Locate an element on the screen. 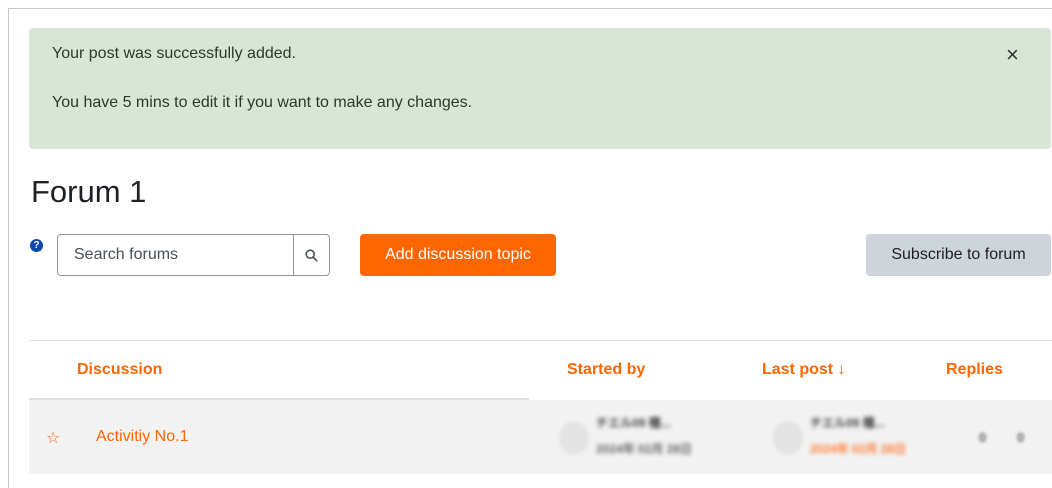  header-discussion: Discussion is located at coordinates (119, 370).